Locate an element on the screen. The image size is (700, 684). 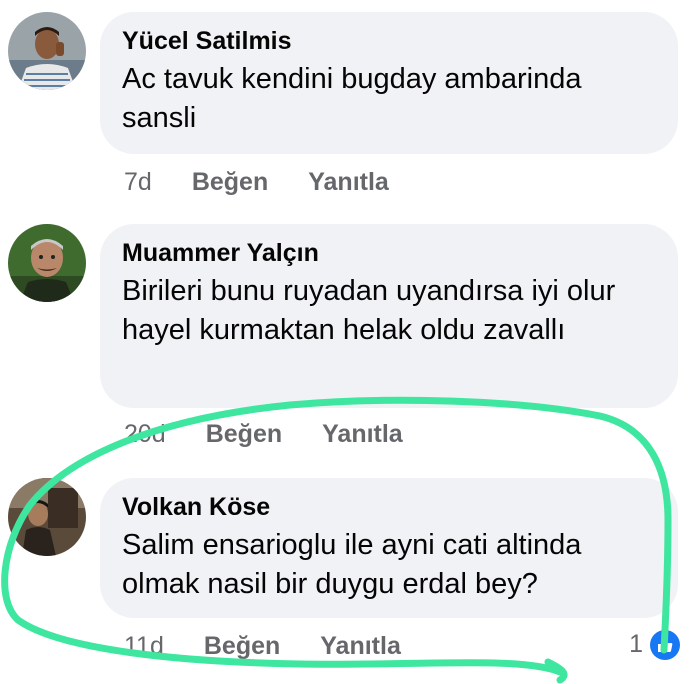
comment-timestamp: 7d is located at coordinates (138, 182).